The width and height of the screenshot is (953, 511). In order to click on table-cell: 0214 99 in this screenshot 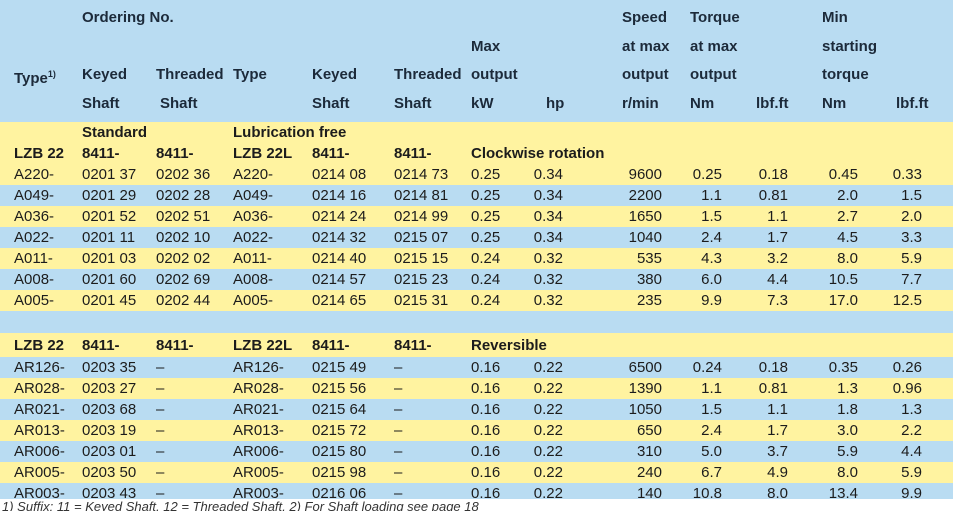, I will do `click(421, 216)`.